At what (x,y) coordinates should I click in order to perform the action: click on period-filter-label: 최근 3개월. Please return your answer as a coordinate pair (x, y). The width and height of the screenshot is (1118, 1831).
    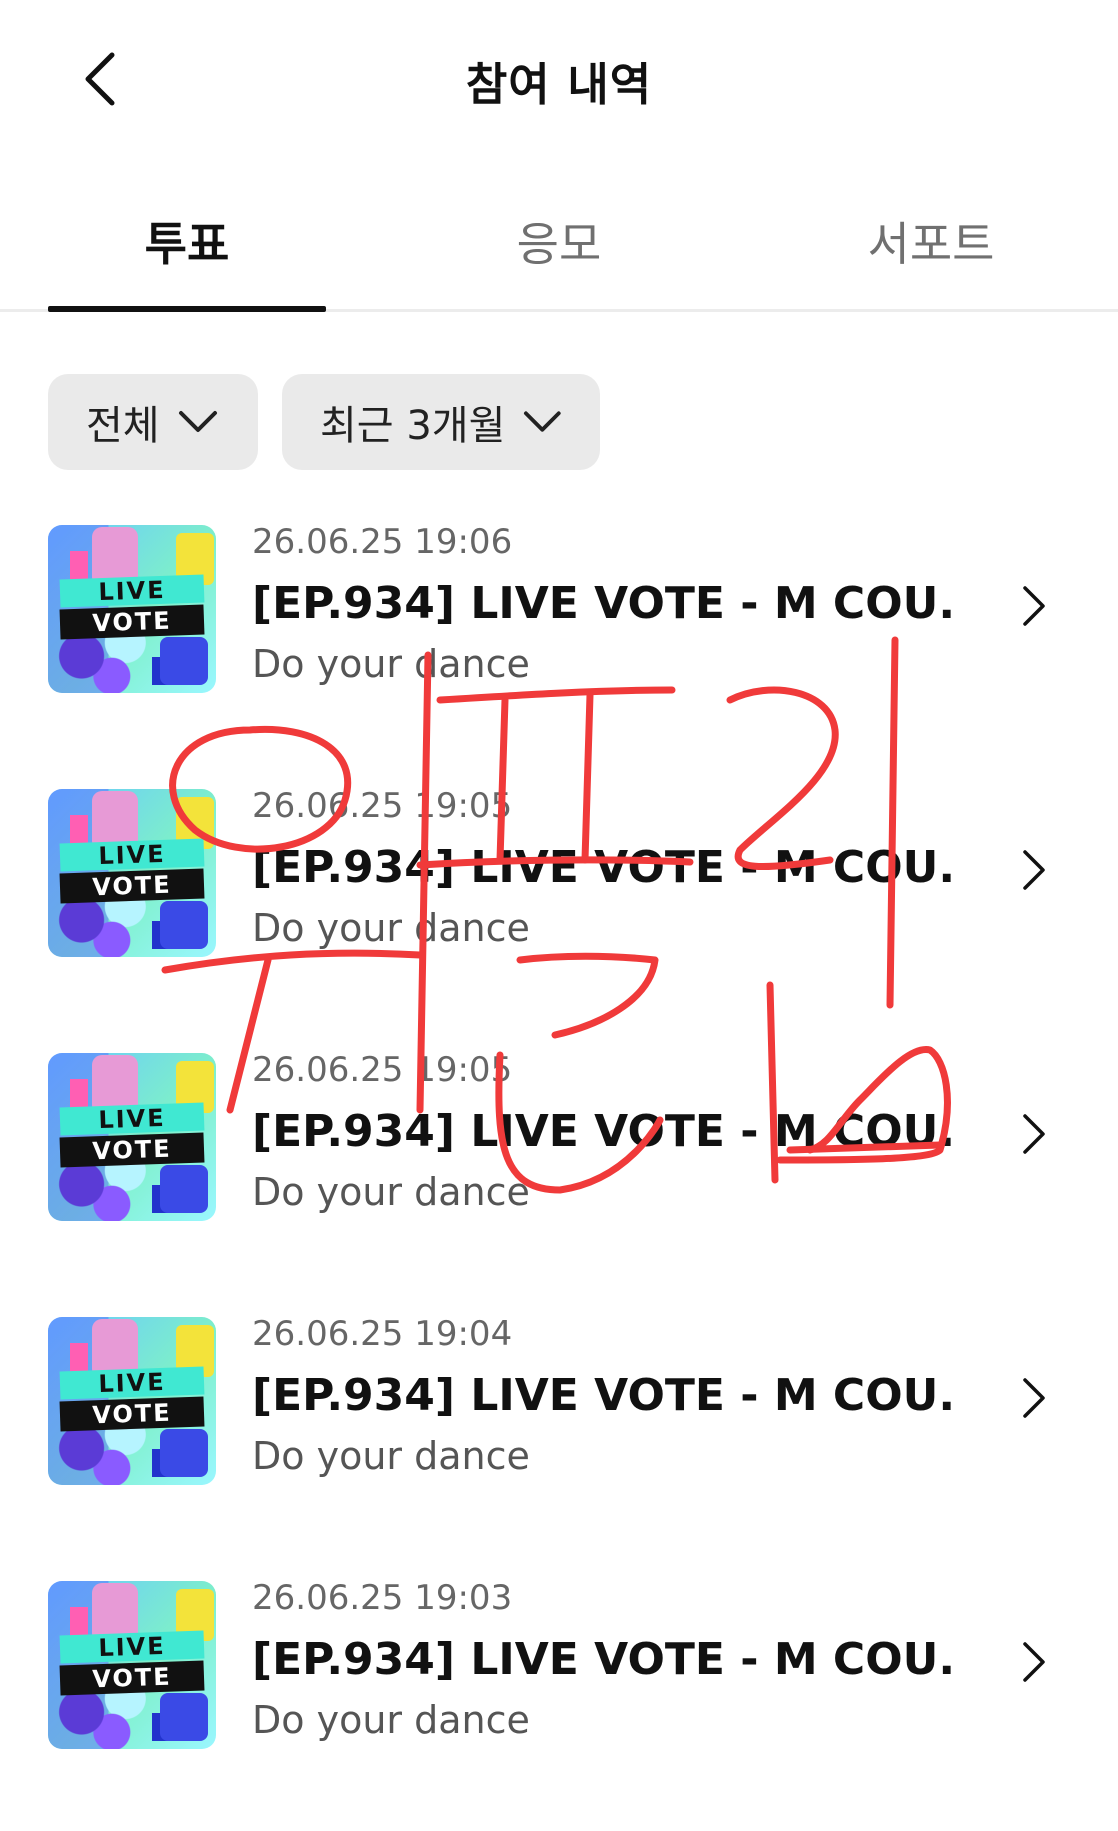
    Looking at the image, I should click on (413, 426).